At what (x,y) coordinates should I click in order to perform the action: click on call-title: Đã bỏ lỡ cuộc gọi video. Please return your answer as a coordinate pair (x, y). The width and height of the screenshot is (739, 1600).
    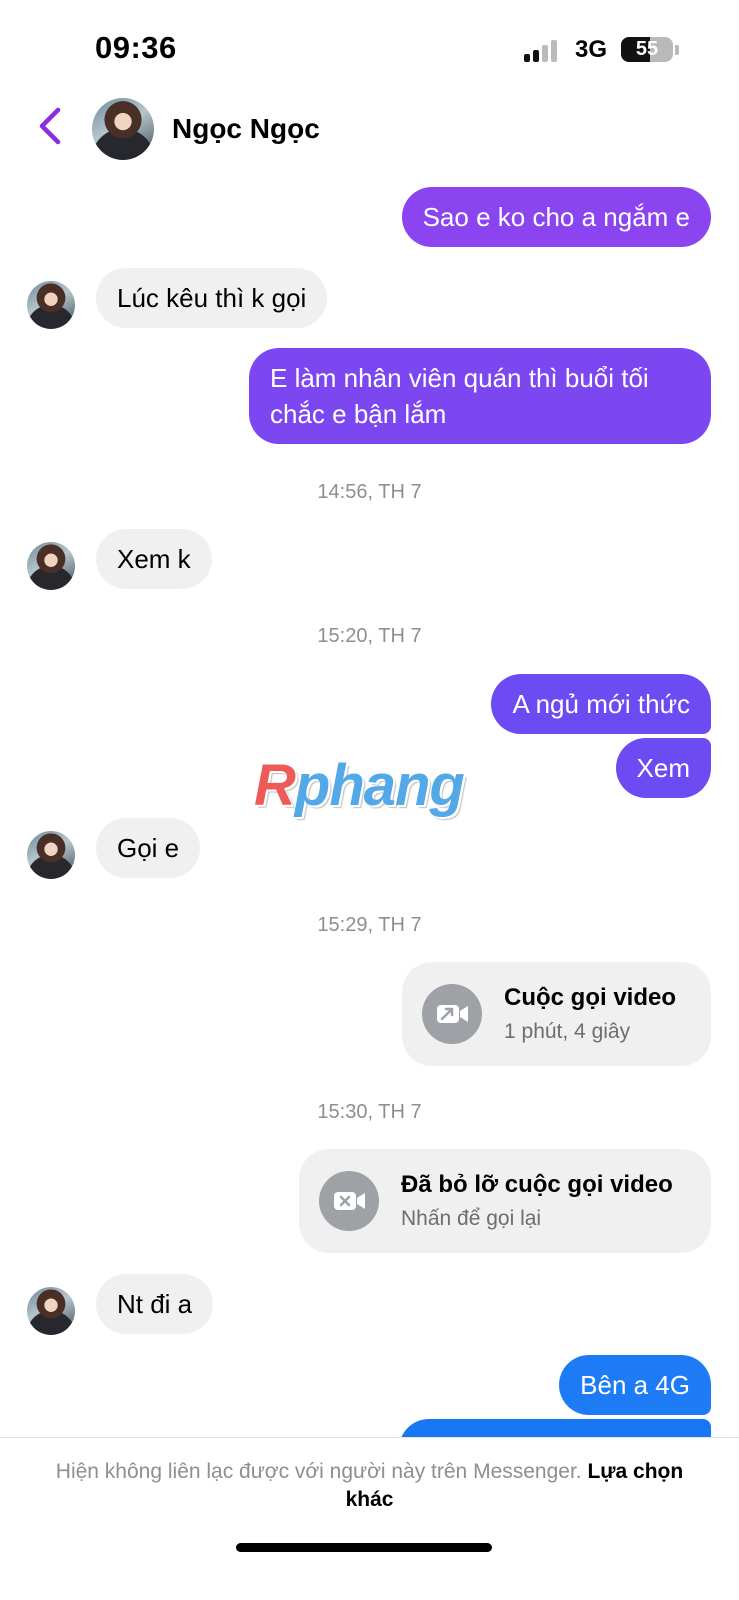
    Looking at the image, I should click on (537, 1184).